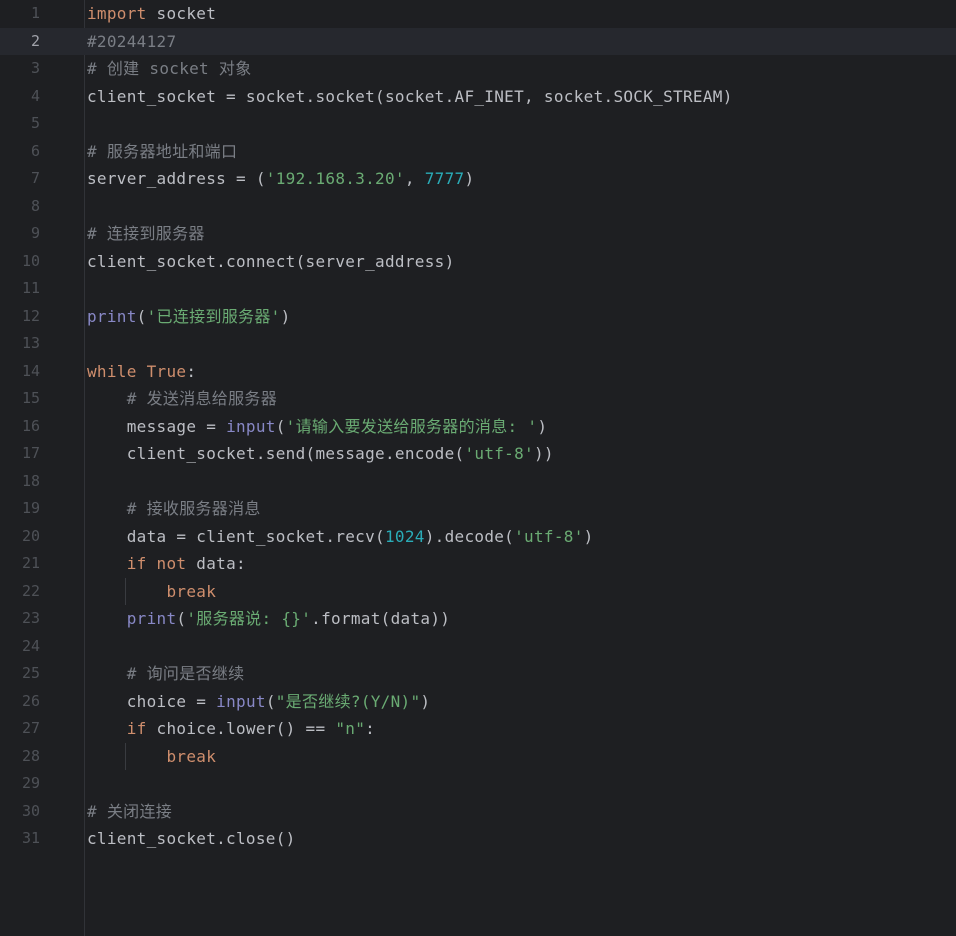  I want to click on code-text: message = input('请输入要发送给服务器的消息: '), so click(317, 427).